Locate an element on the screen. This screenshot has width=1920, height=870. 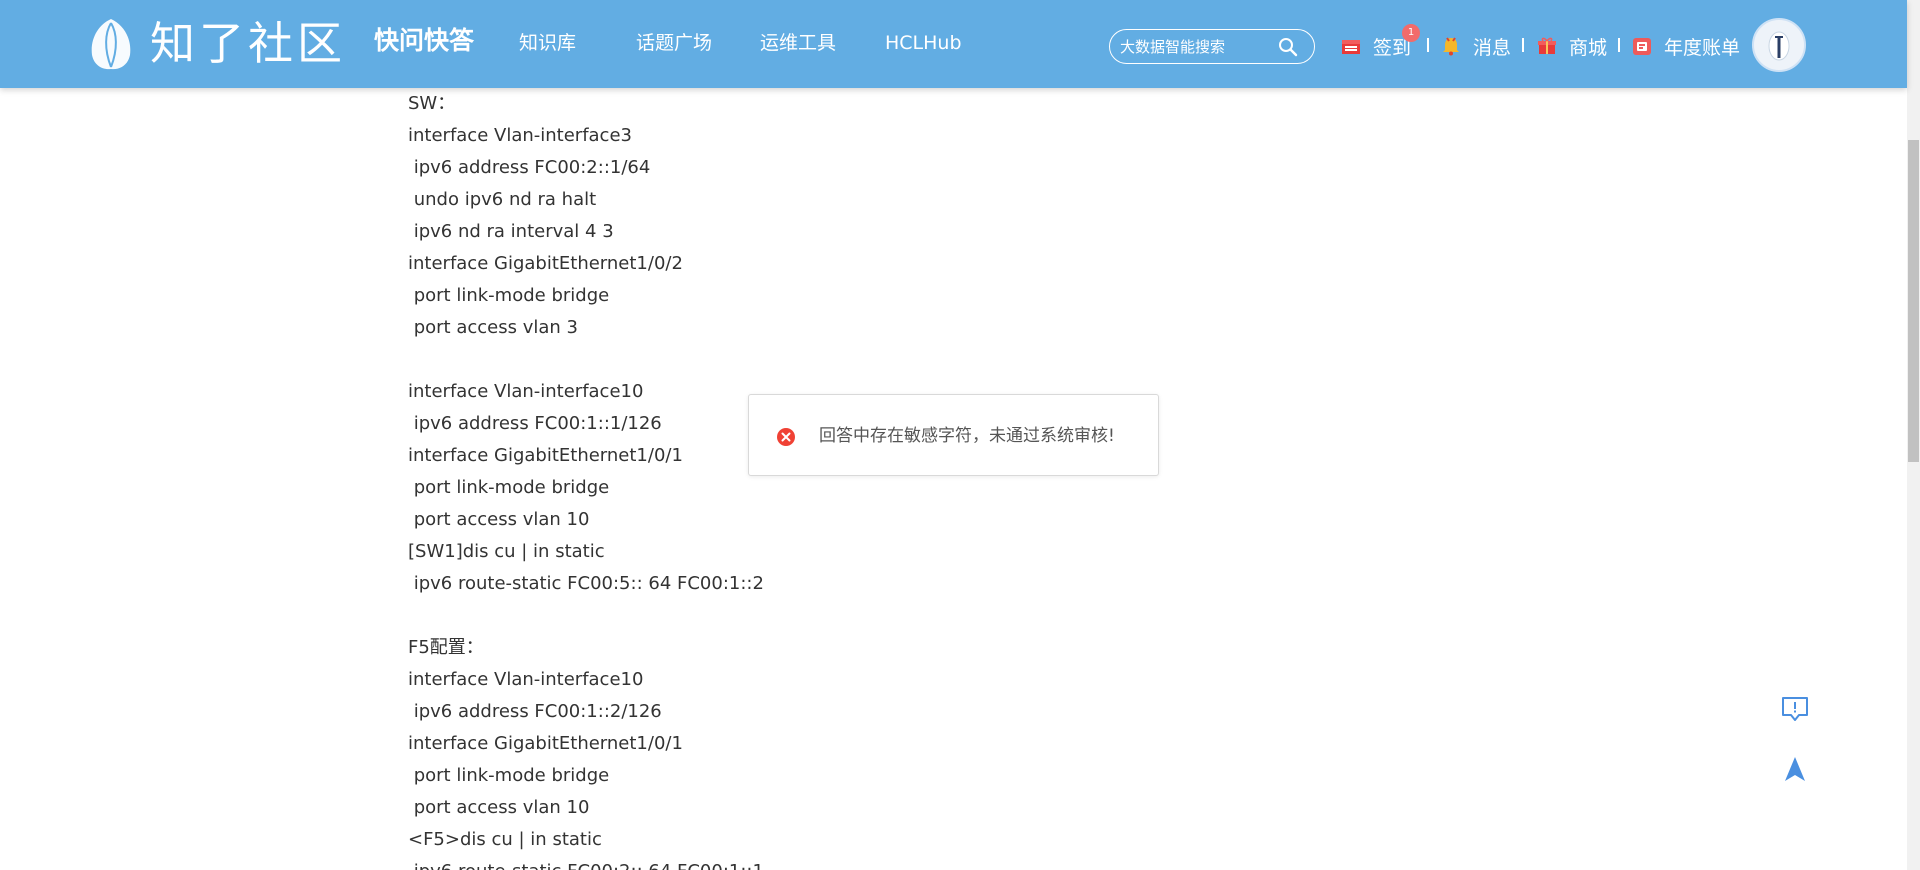
content-line: ipv6 route-static FC00:2:: 64 FC00:1::1 is located at coordinates (858, 863).